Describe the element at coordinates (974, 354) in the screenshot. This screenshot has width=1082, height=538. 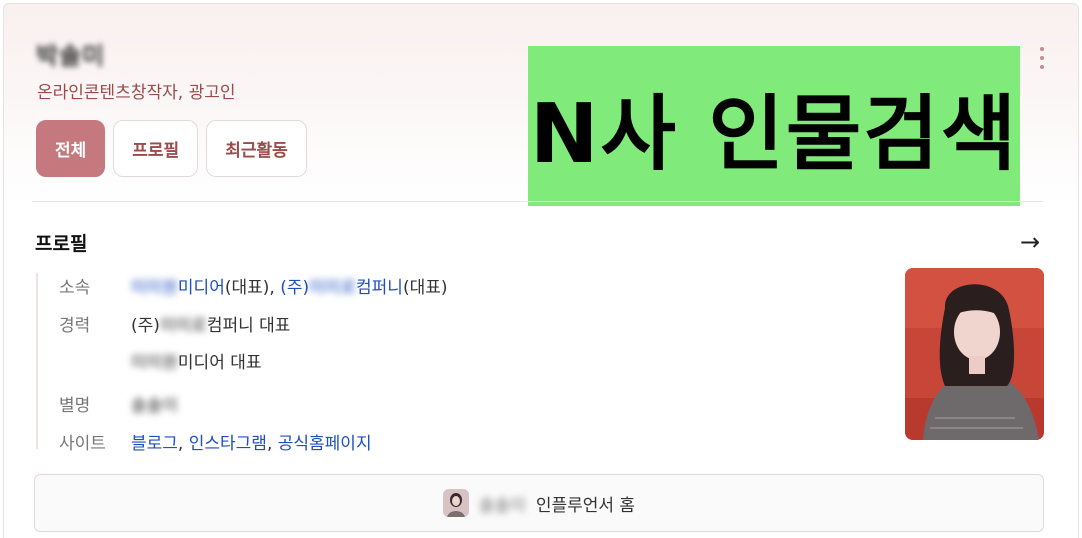
I see `profile-photo` at that location.